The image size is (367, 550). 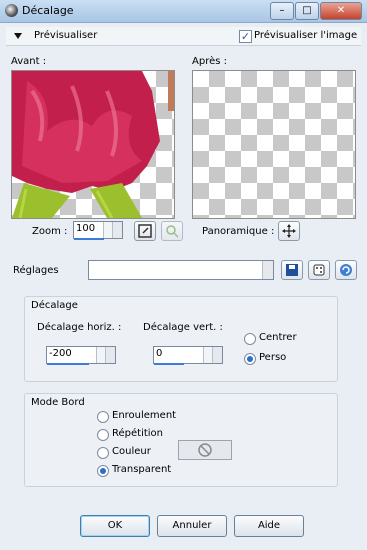 What do you see at coordinates (238, 231) in the screenshot?
I see `pan-label: Panoramique :` at bounding box center [238, 231].